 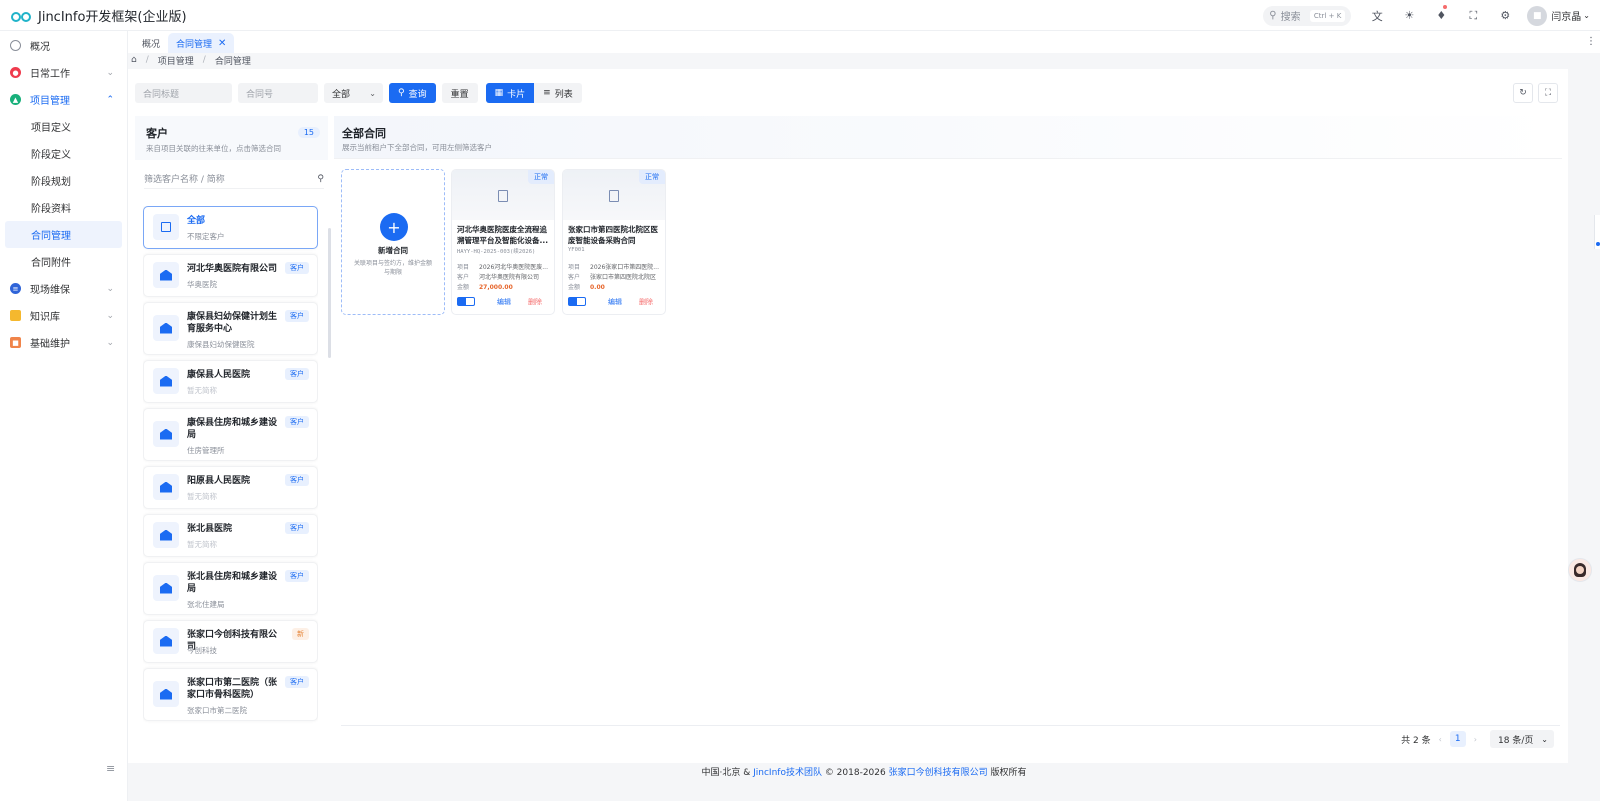 I want to click on sidebar-subitem-contract-management: 合同管理, so click(x=63, y=234).